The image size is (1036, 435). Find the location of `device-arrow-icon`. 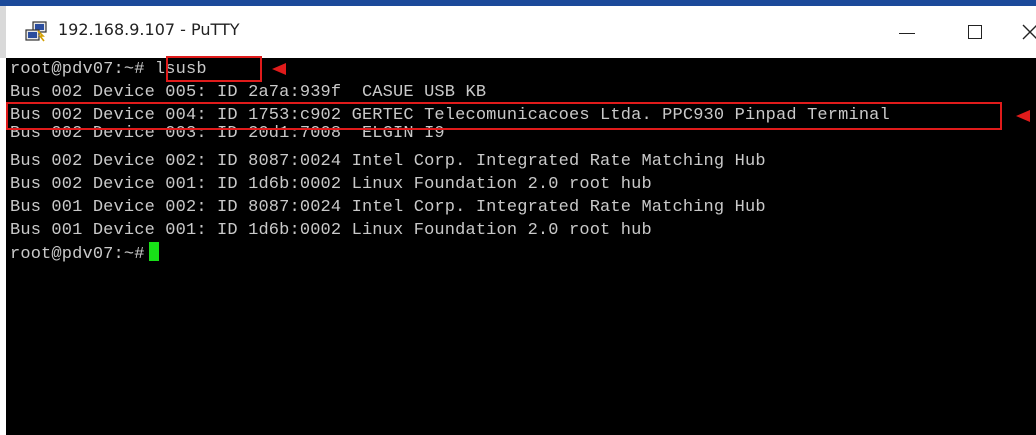

device-arrow-icon is located at coordinates (1023, 116).